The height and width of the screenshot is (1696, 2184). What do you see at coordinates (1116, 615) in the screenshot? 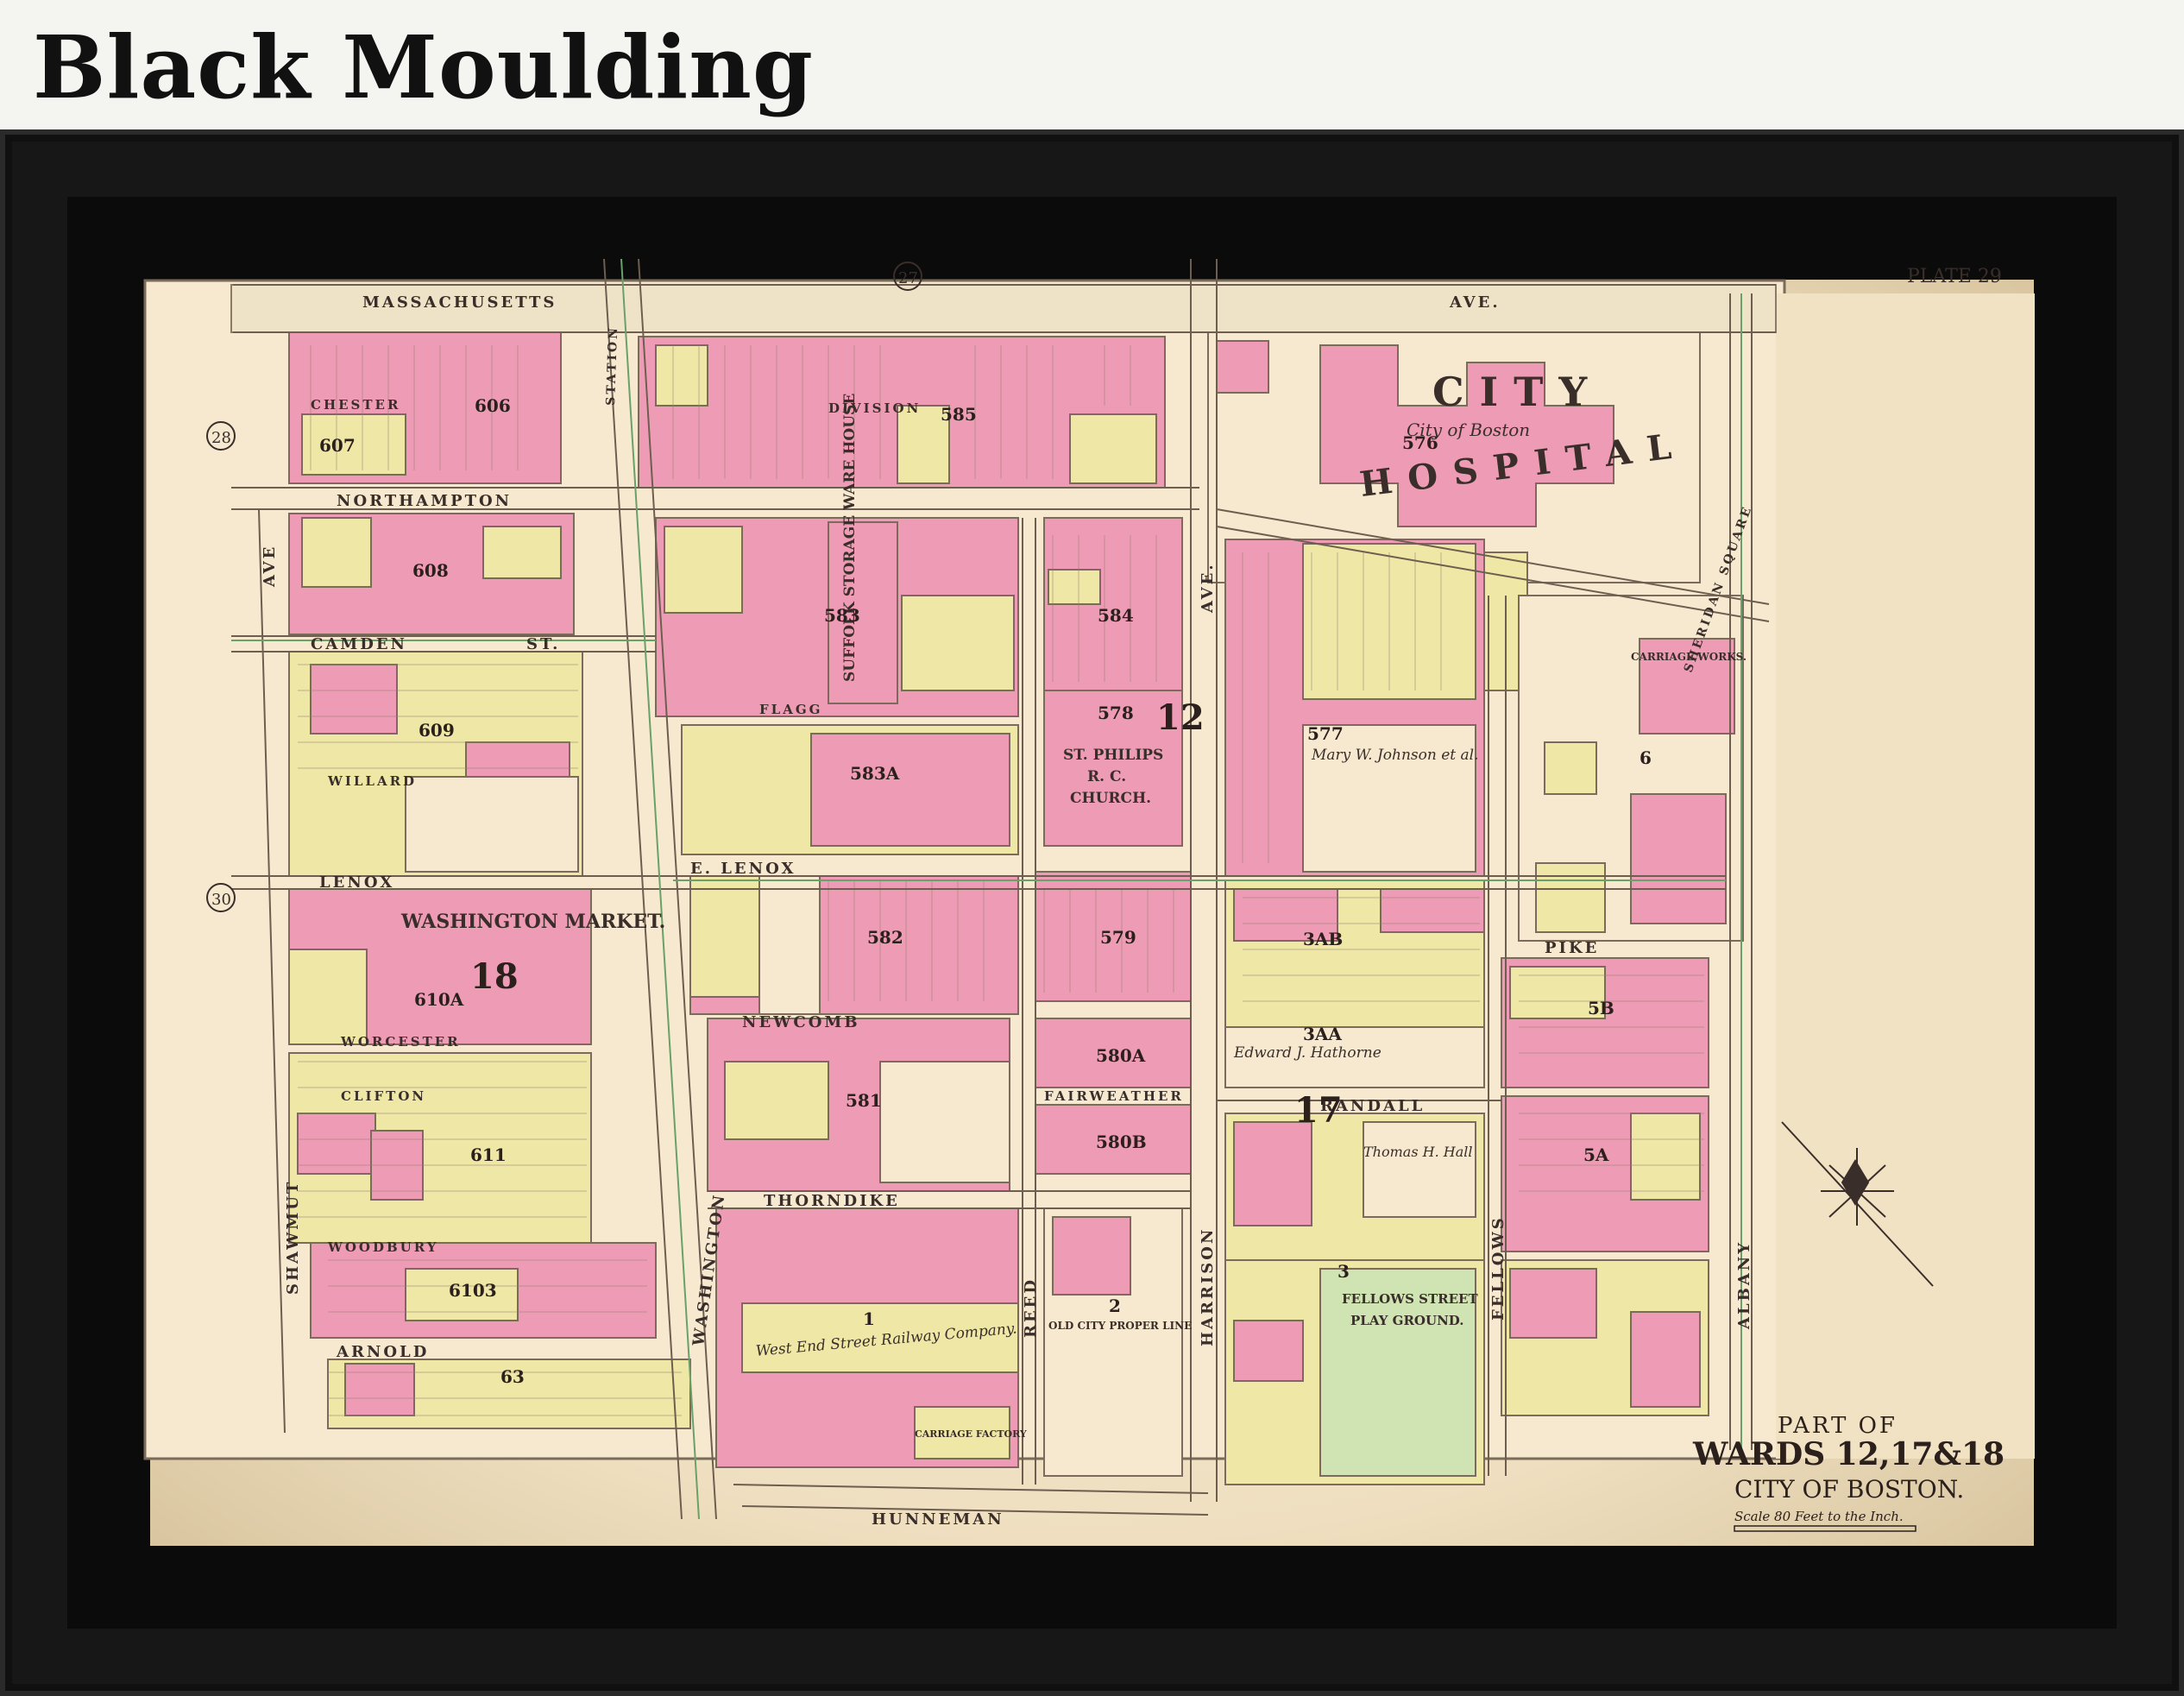
I see `block-584: 584` at bounding box center [1116, 615].